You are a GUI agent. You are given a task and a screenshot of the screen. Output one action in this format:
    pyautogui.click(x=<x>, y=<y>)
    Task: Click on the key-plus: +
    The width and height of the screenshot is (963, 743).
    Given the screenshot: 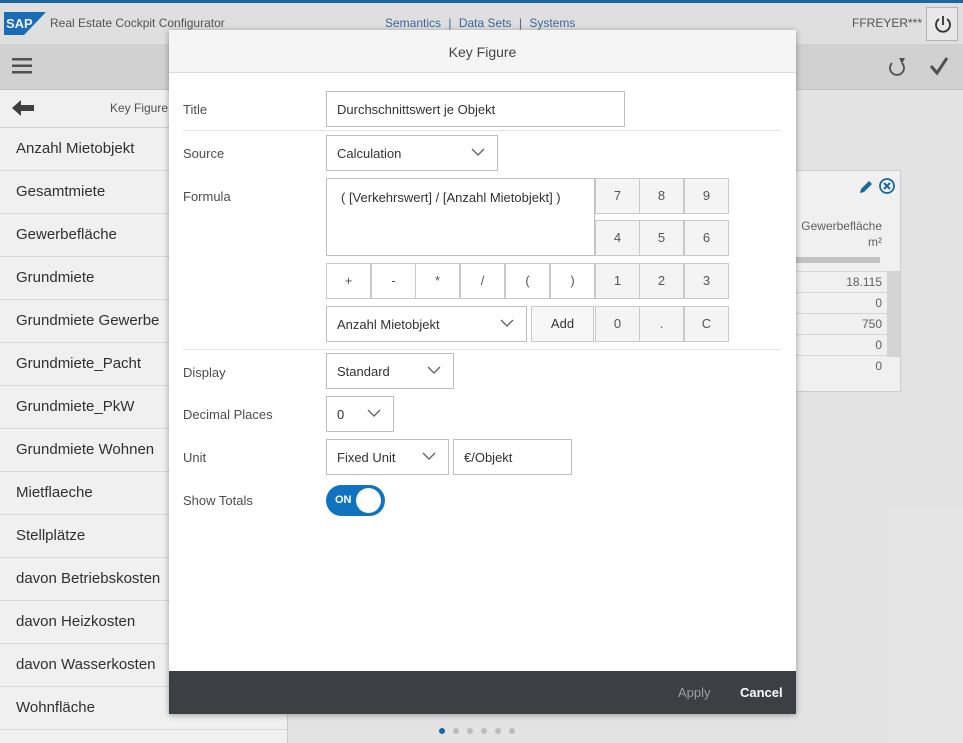 What is the action you would take?
    pyautogui.click(x=348, y=281)
    